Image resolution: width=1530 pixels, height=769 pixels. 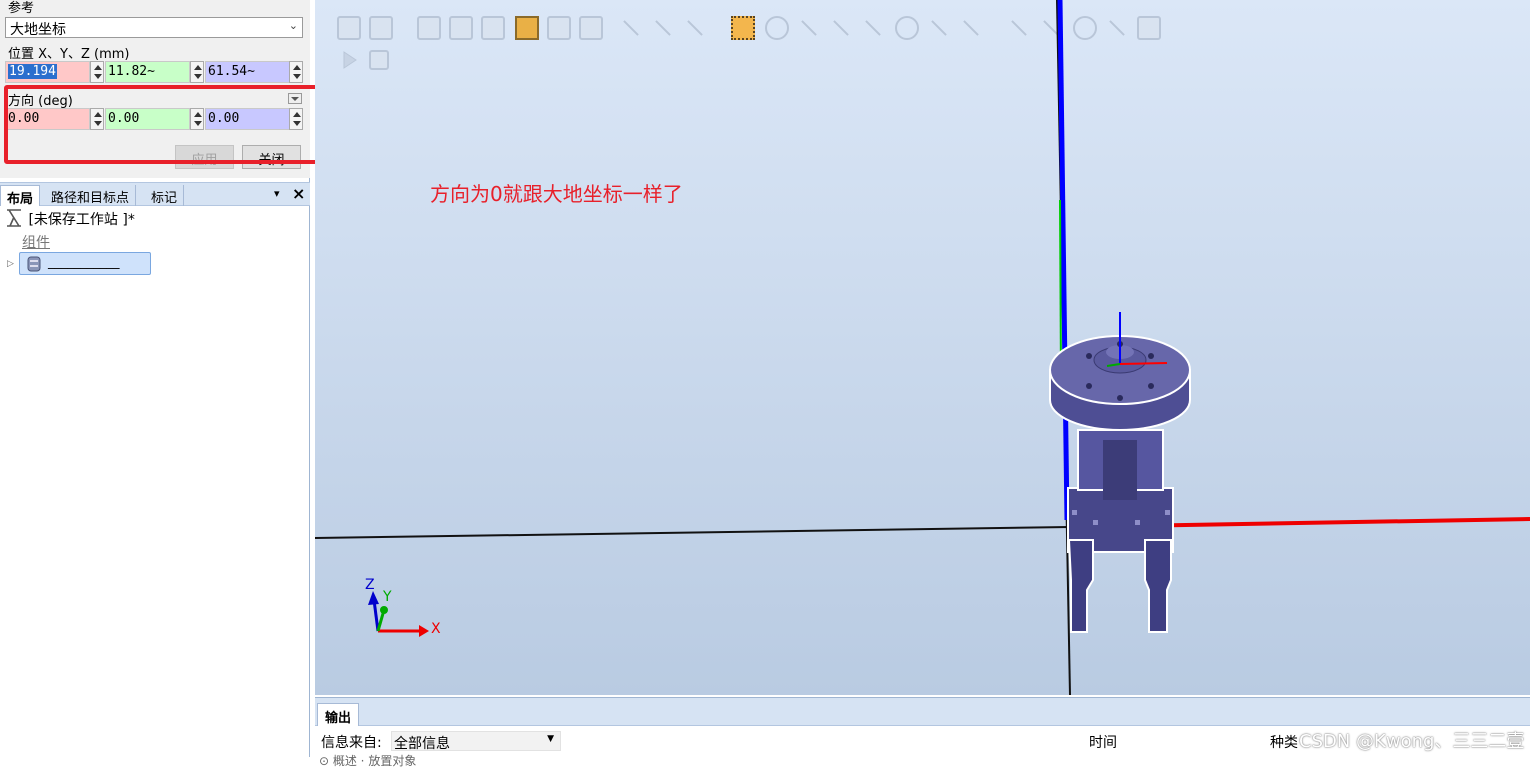 I want to click on axis-y-label: Y, so click(x=387, y=597).